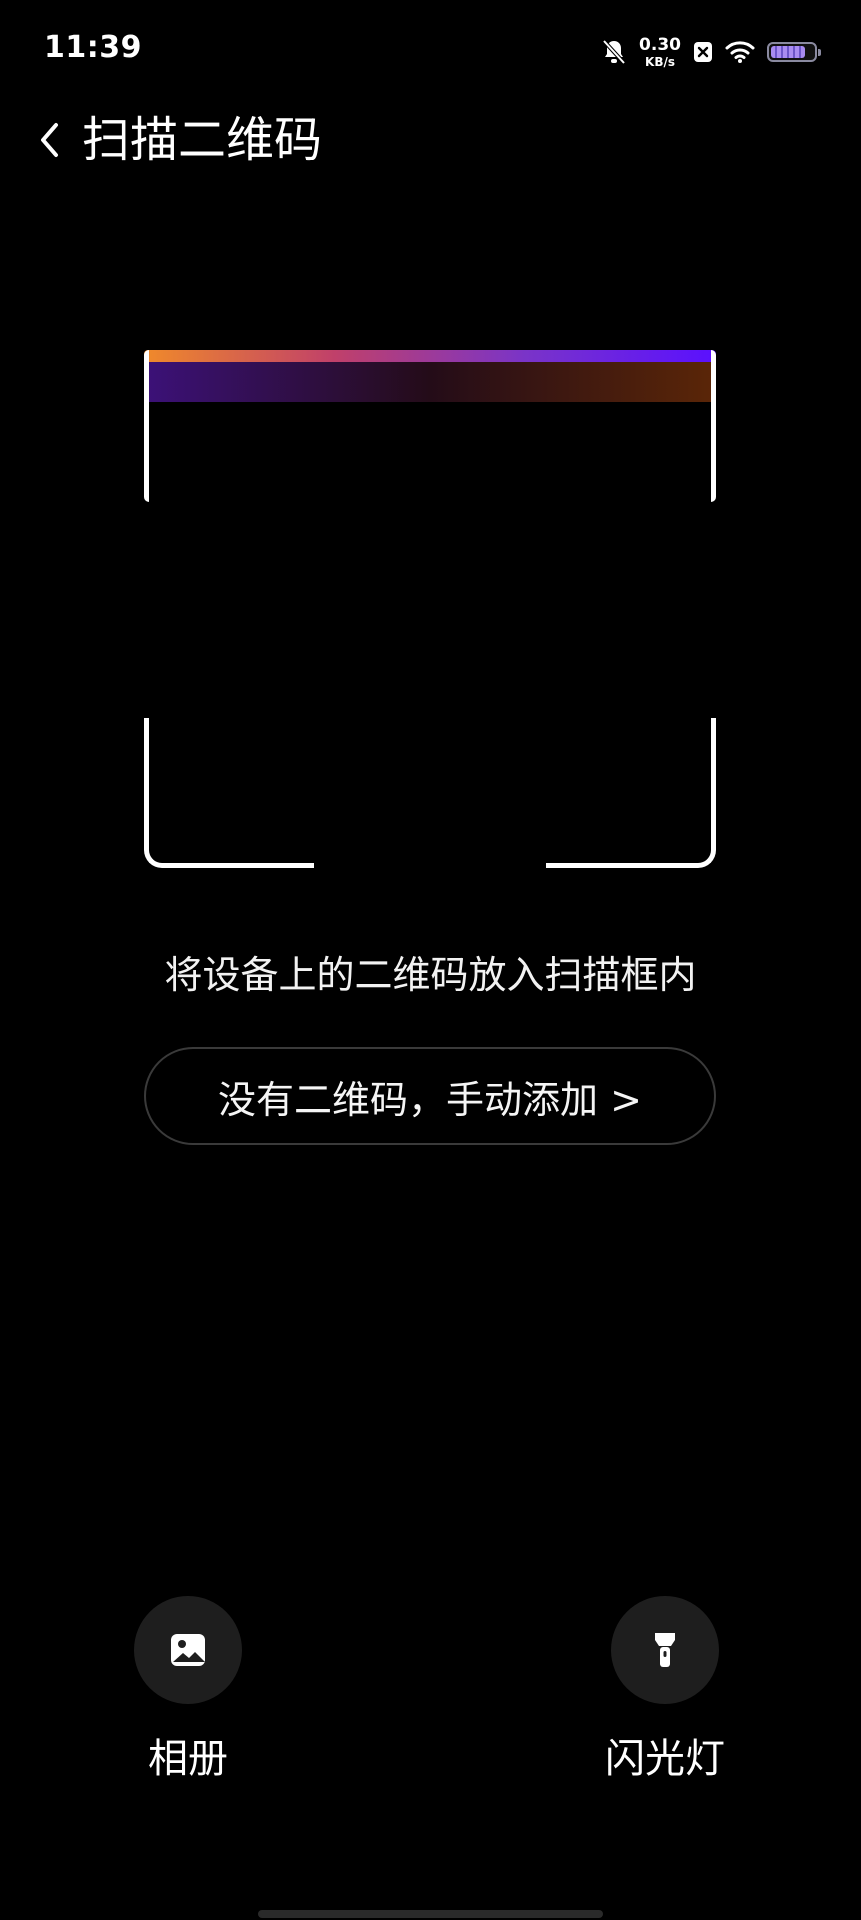 The width and height of the screenshot is (861, 1920). I want to click on scan-glow, so click(430, 382).